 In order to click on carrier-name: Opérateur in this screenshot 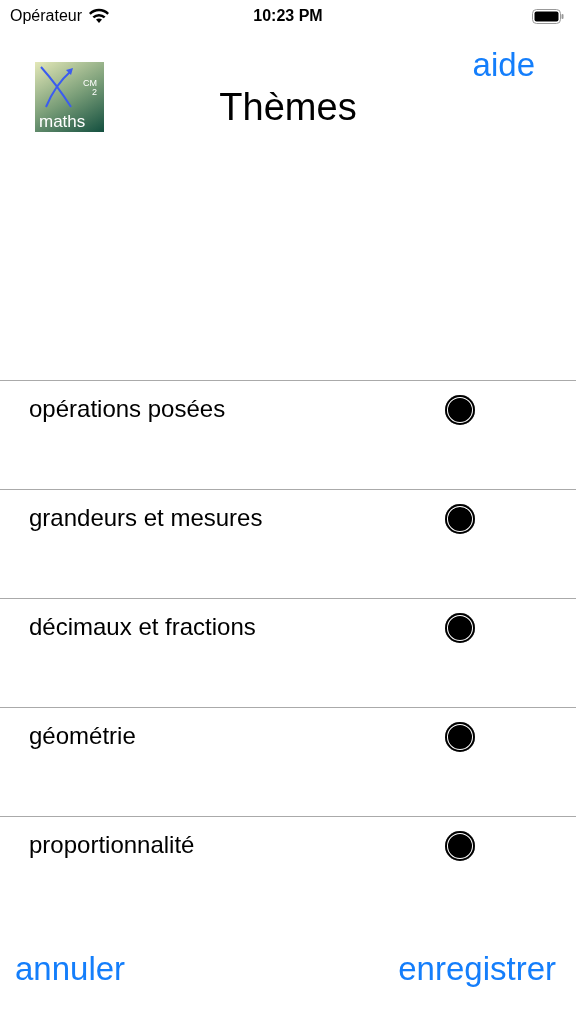, I will do `click(46, 16)`.